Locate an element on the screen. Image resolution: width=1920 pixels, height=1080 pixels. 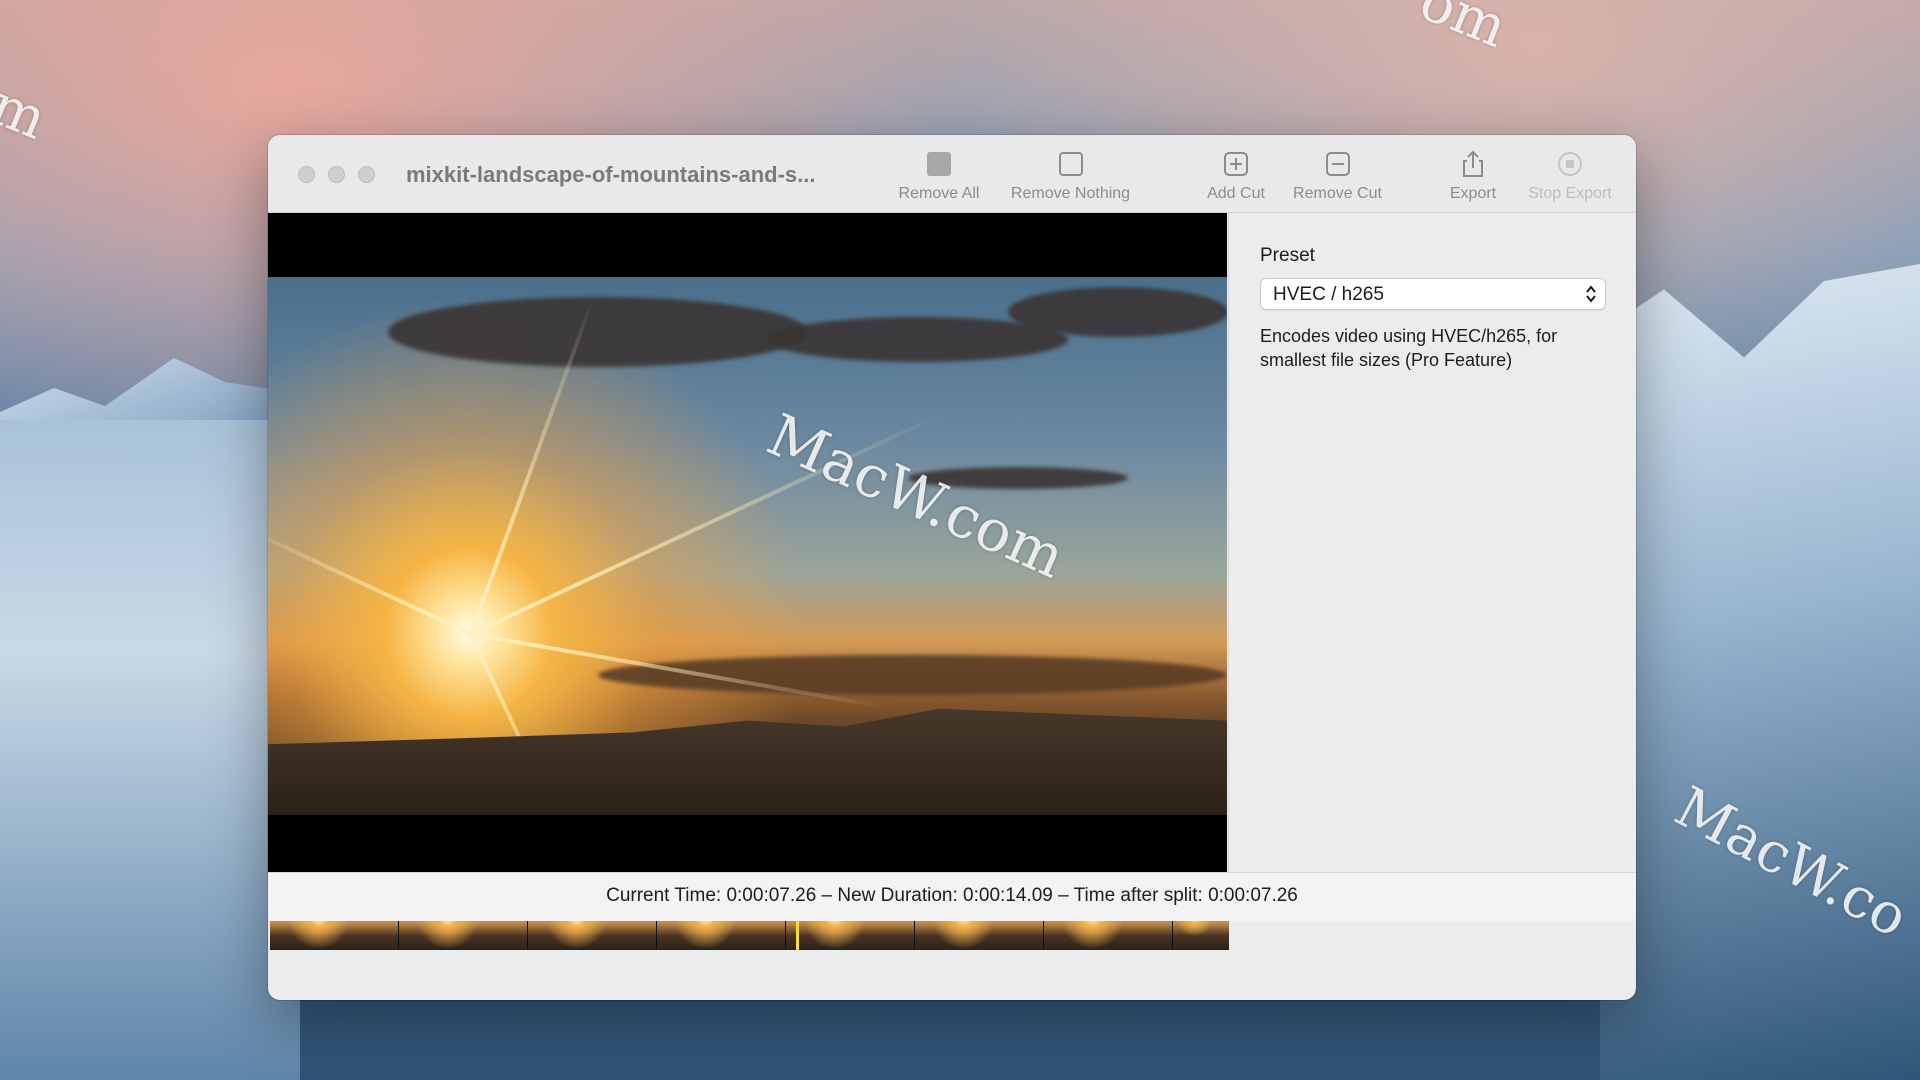
up-down-chevron-icon is located at coordinates (1591, 294).